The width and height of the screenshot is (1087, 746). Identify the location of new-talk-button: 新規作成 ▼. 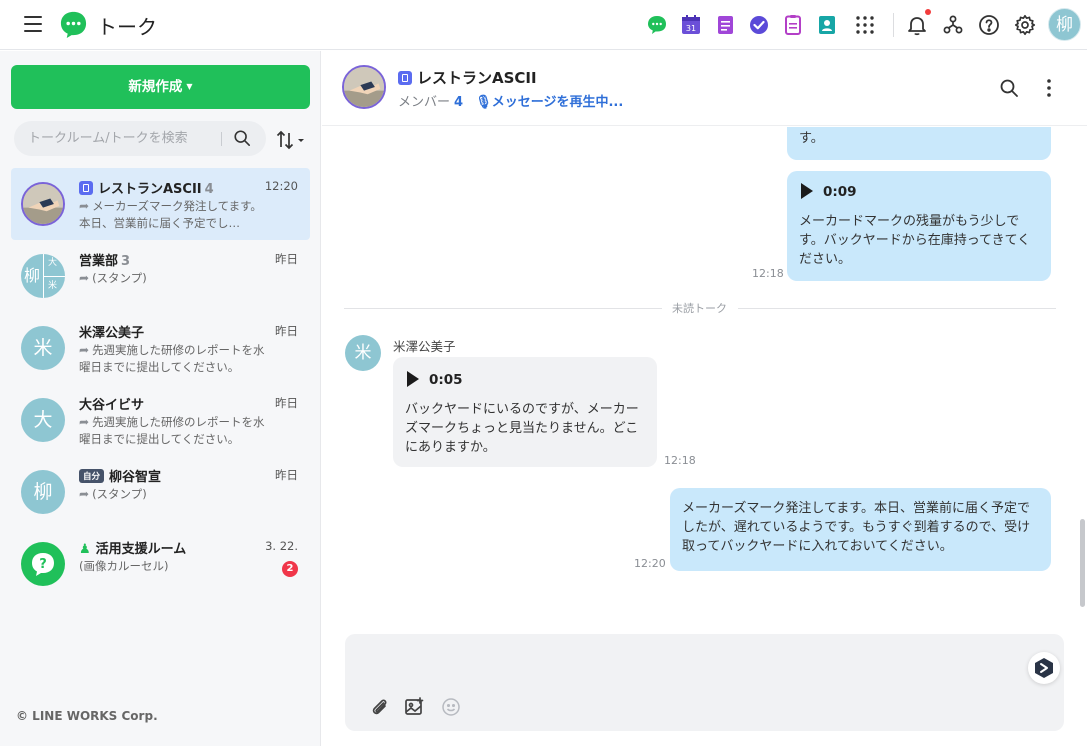
(160, 87).